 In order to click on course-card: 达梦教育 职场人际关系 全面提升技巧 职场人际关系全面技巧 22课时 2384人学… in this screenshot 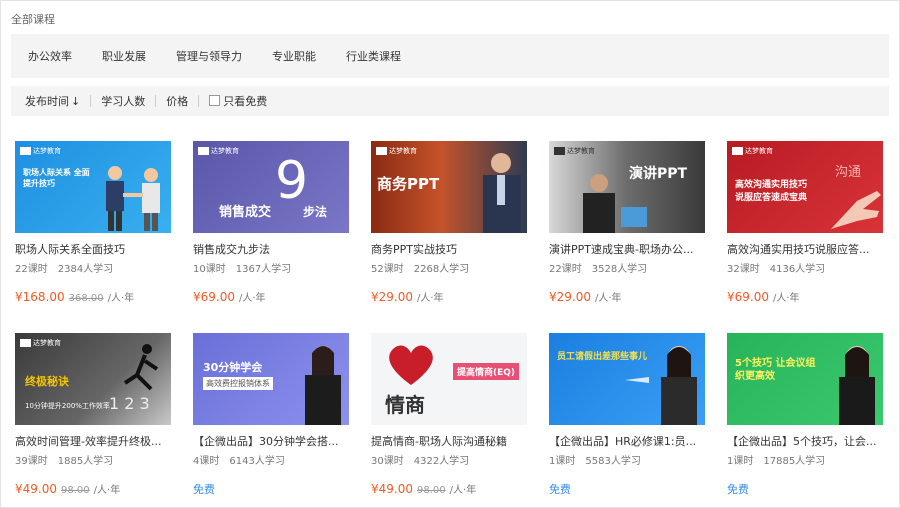, I will do `click(93, 222)`.